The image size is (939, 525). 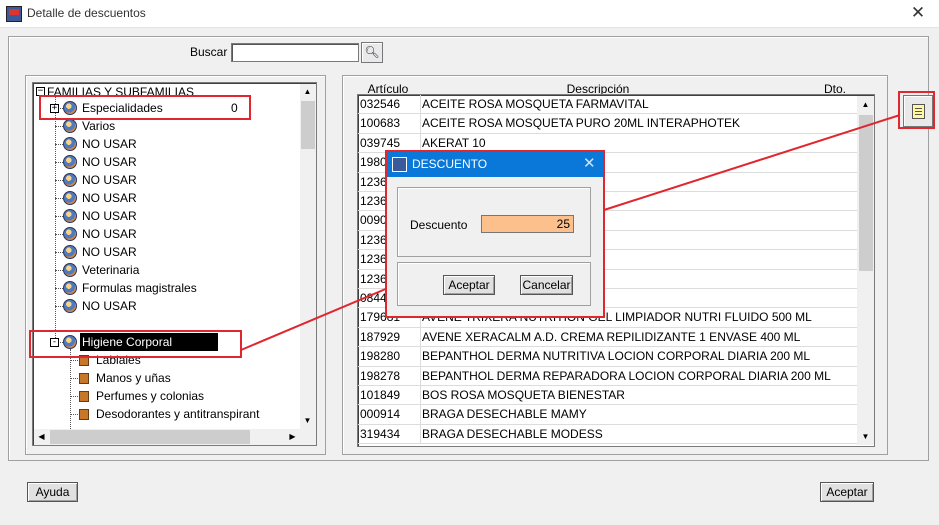 I want to click on scroll-left-icon: ◀, so click(x=41, y=437).